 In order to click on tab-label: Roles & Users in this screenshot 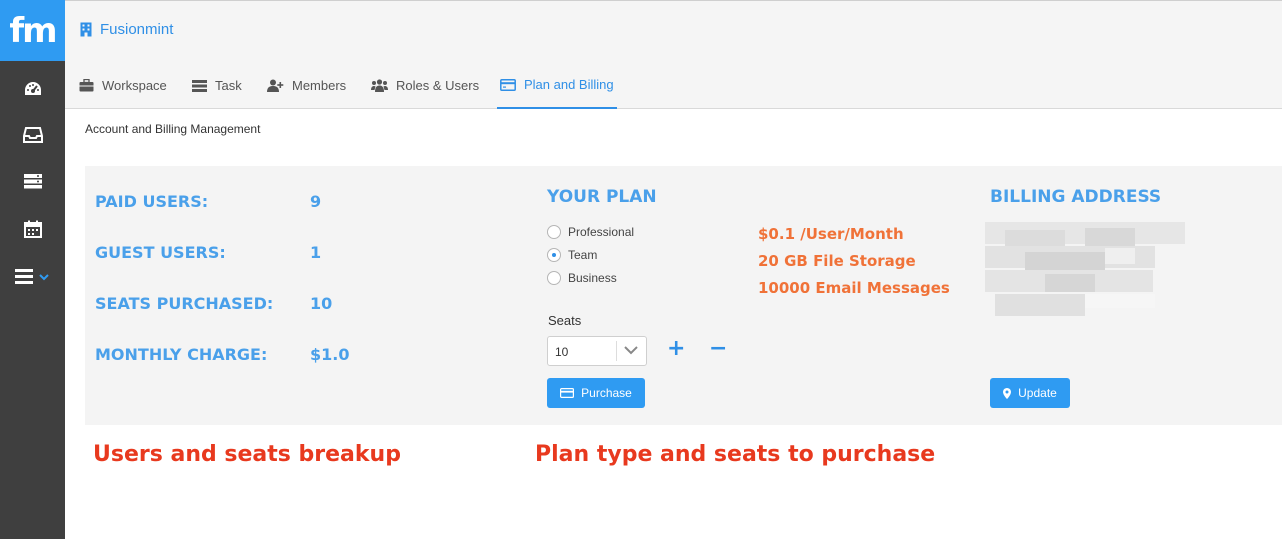, I will do `click(438, 85)`.